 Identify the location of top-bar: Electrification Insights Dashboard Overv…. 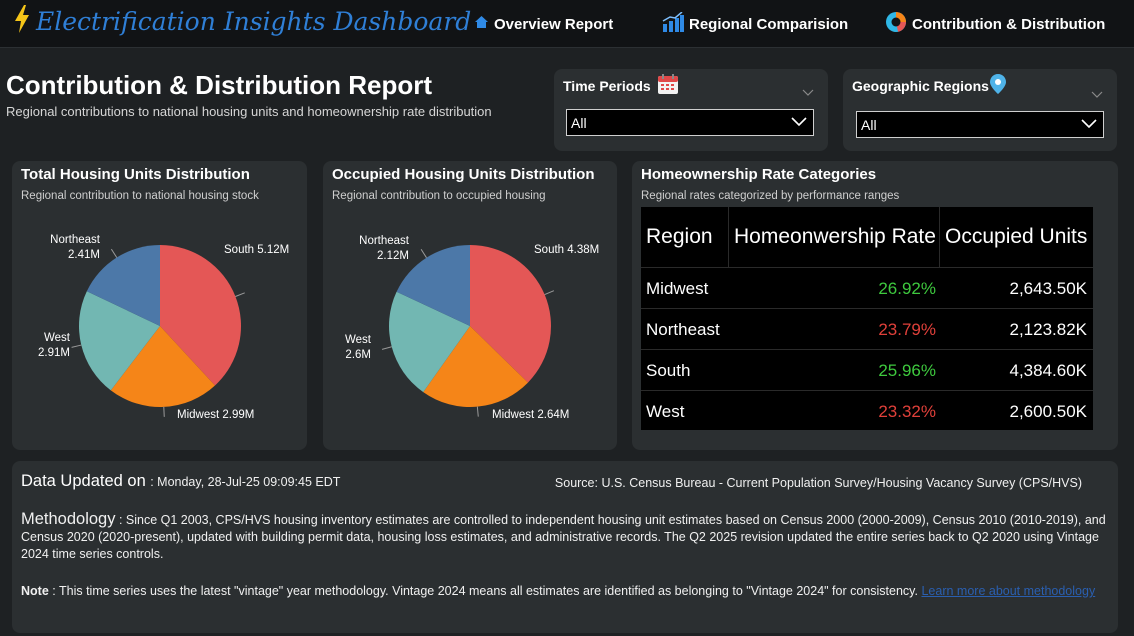
(567, 24).